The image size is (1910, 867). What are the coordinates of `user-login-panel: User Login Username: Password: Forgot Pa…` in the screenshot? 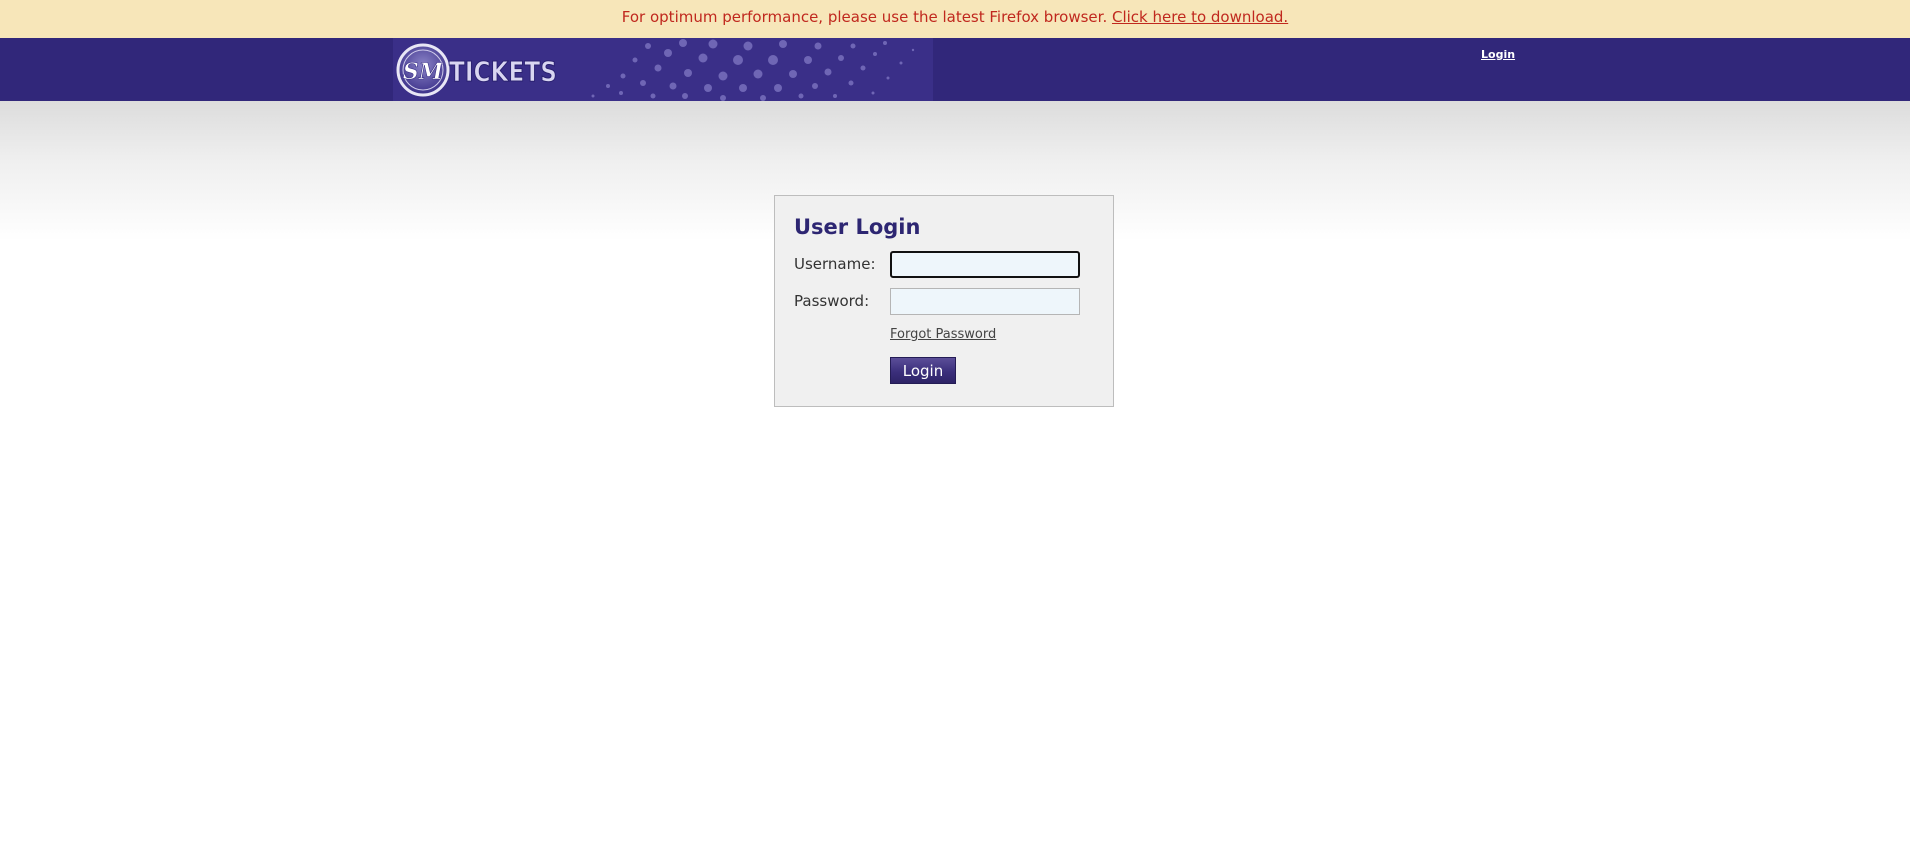 It's located at (944, 301).